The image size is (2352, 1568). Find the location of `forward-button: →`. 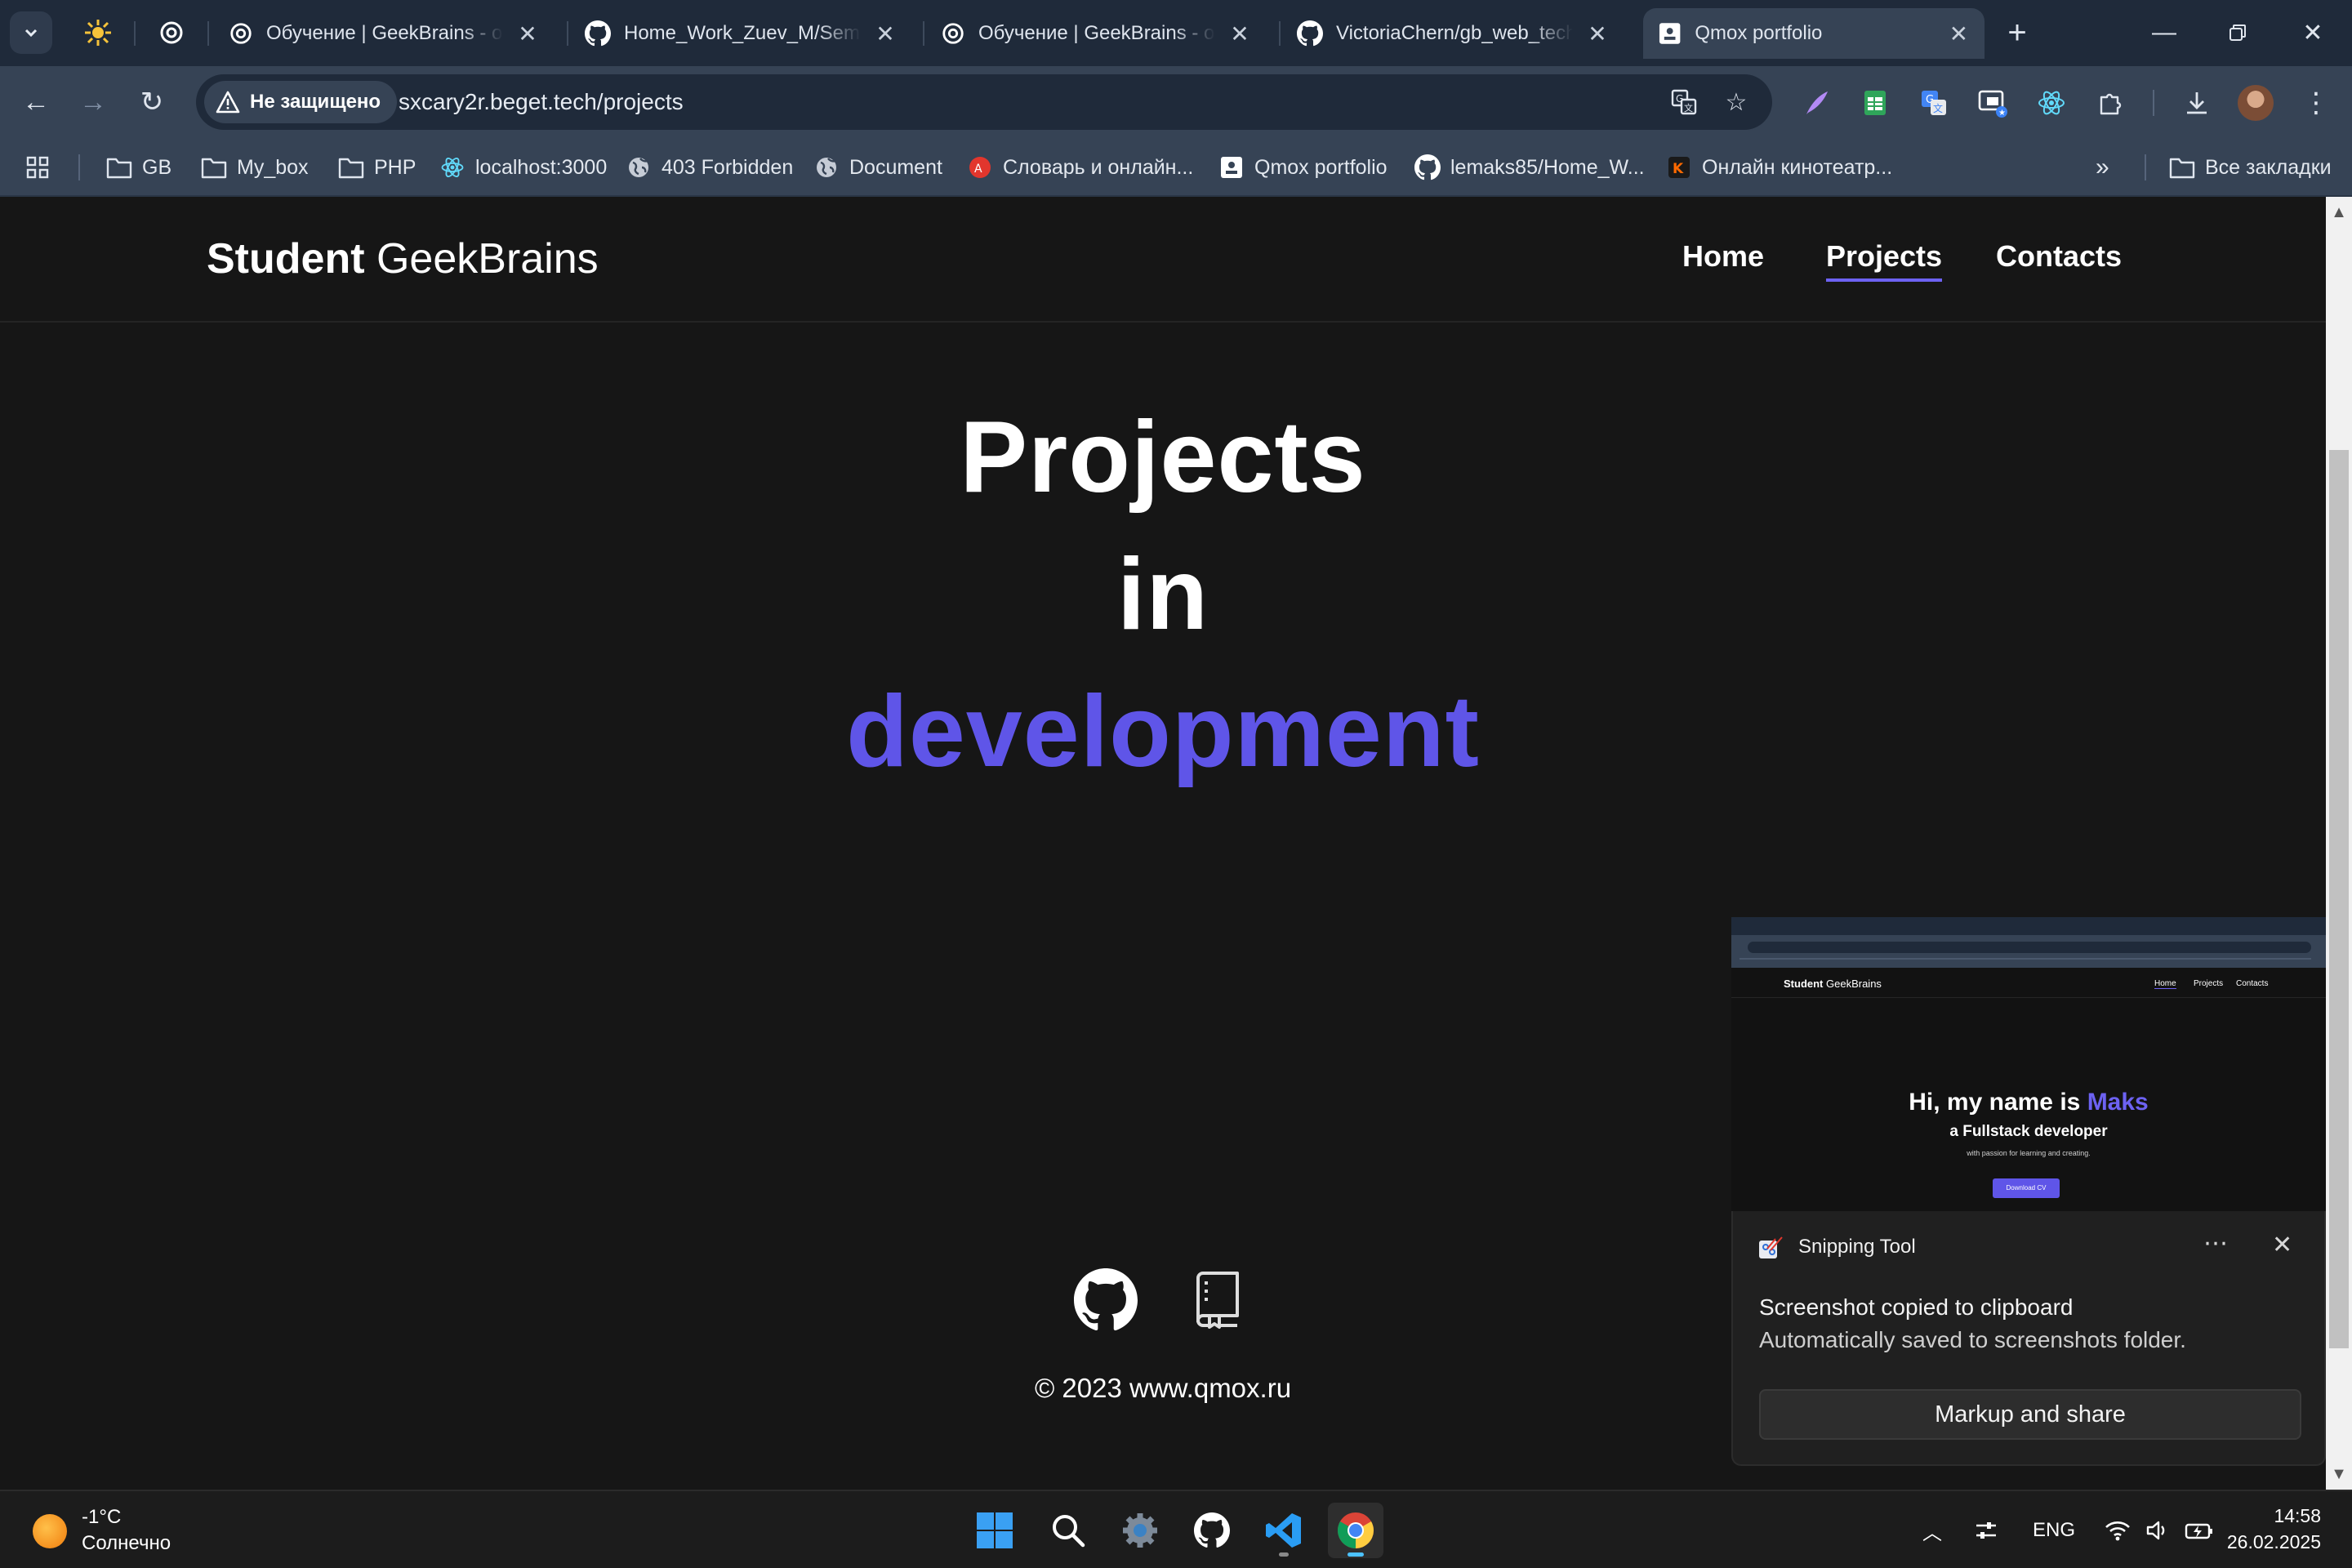

forward-button: → is located at coordinates (93, 102).